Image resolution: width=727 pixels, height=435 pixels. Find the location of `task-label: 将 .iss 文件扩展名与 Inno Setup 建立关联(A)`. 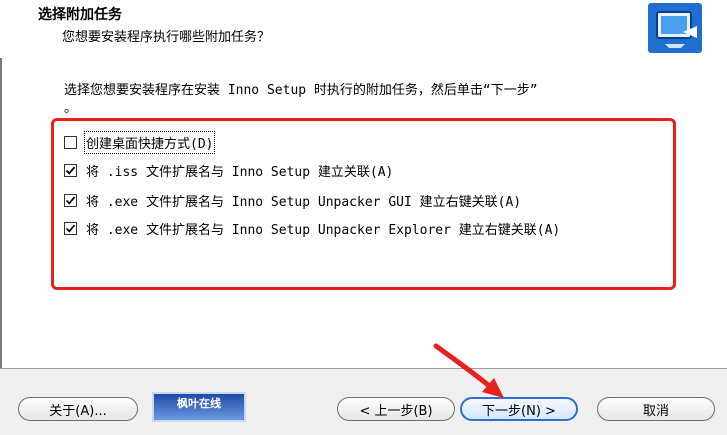

task-label: 将 .iss 文件扩展名与 Inno Setup 建立关联(A) is located at coordinates (240, 172).